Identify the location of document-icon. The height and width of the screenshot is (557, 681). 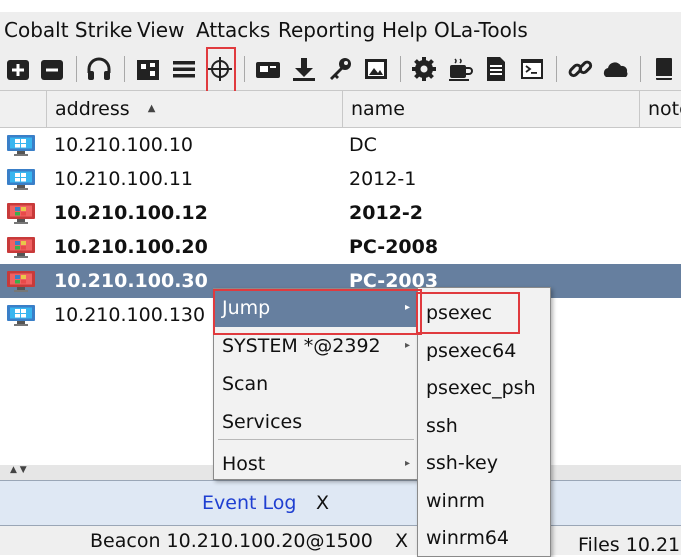
(496, 69).